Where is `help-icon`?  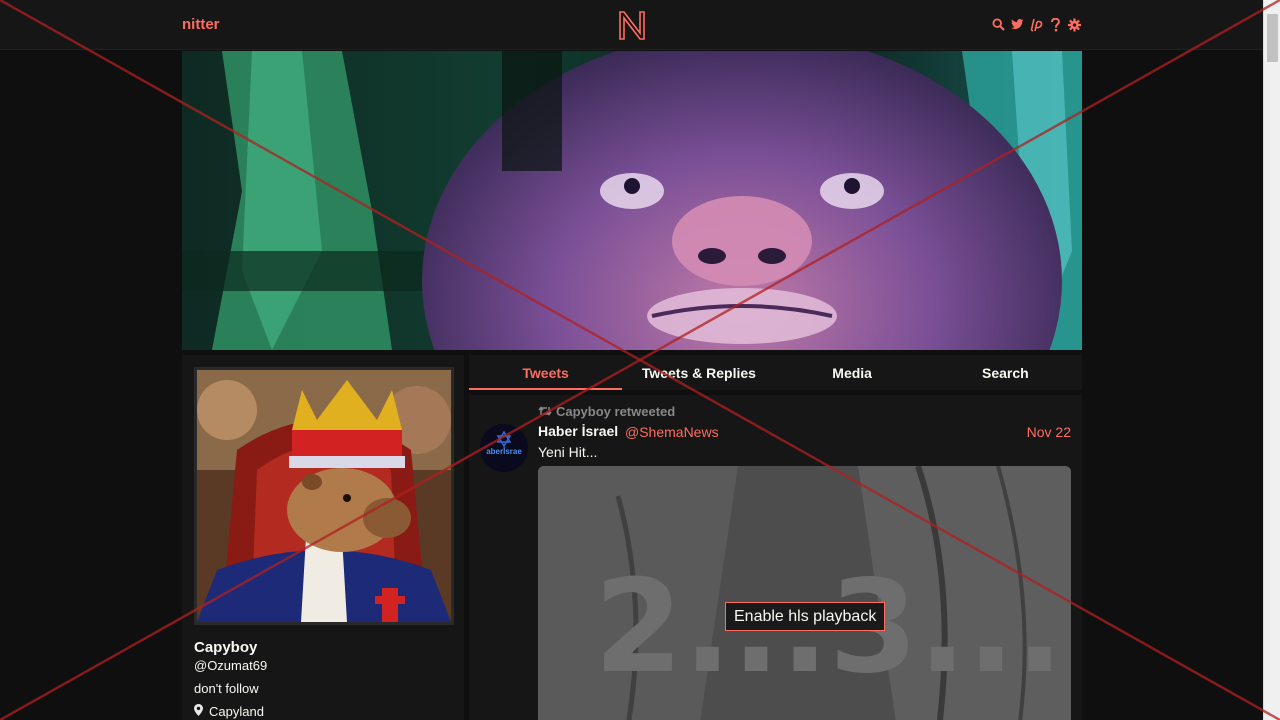
help-icon is located at coordinates (1055, 24).